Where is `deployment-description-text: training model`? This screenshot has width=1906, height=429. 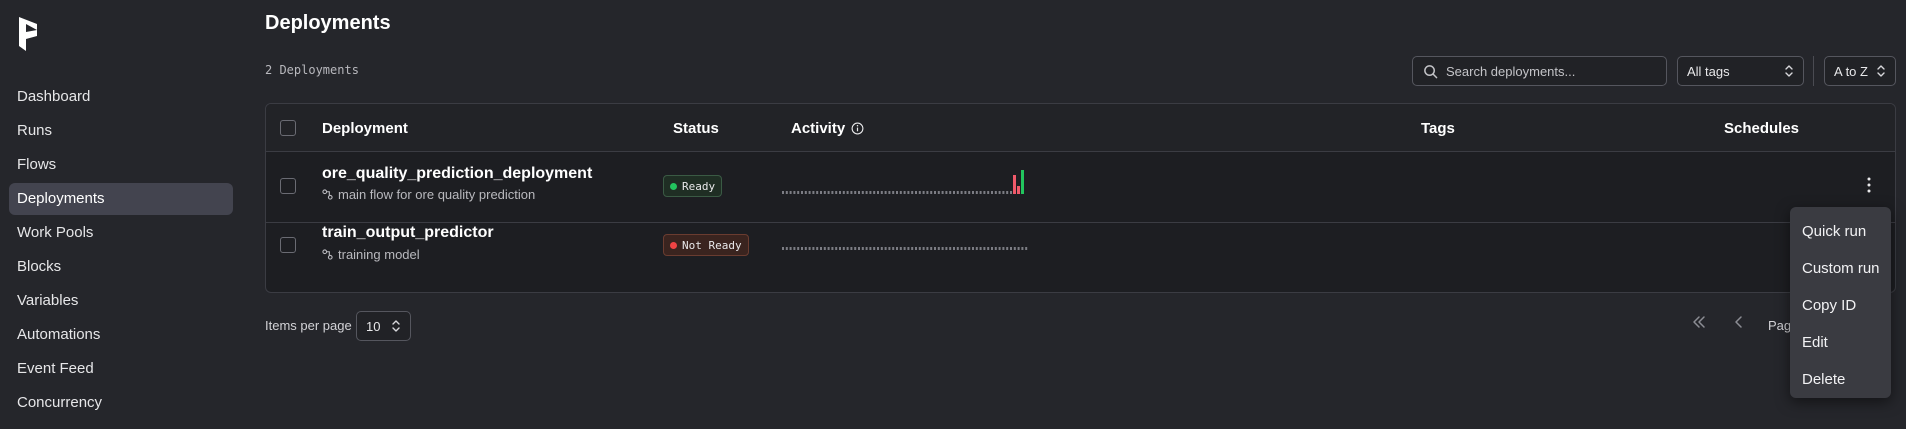 deployment-description-text: training model is located at coordinates (379, 254).